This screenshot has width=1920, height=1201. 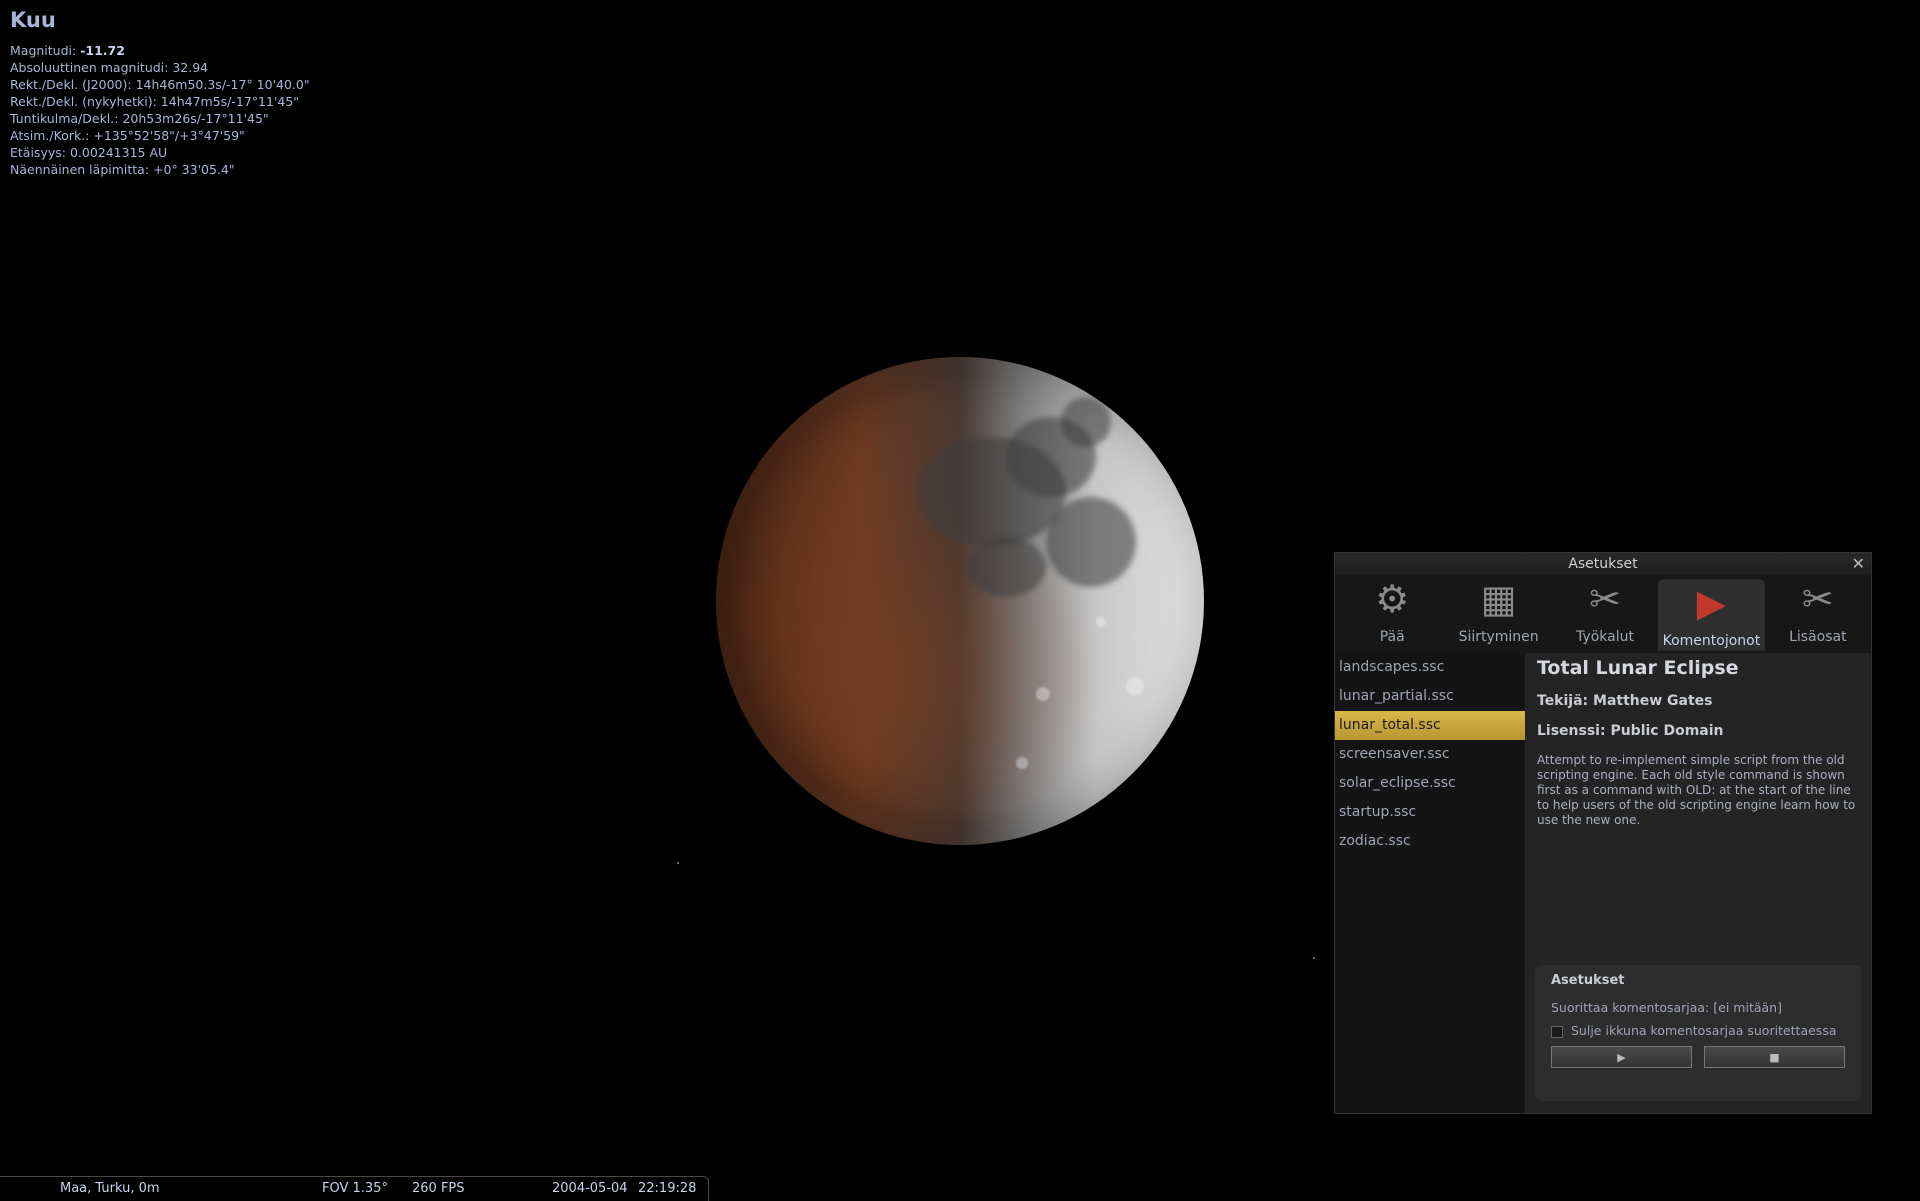 What do you see at coordinates (1430, 841) in the screenshot?
I see `list-item: zodiac.ssc` at bounding box center [1430, 841].